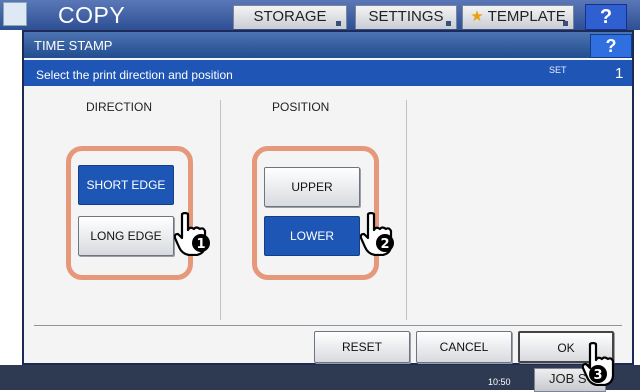 This screenshot has height=392, width=640. What do you see at coordinates (200, 244) in the screenshot?
I see `step-1-number: 1` at bounding box center [200, 244].